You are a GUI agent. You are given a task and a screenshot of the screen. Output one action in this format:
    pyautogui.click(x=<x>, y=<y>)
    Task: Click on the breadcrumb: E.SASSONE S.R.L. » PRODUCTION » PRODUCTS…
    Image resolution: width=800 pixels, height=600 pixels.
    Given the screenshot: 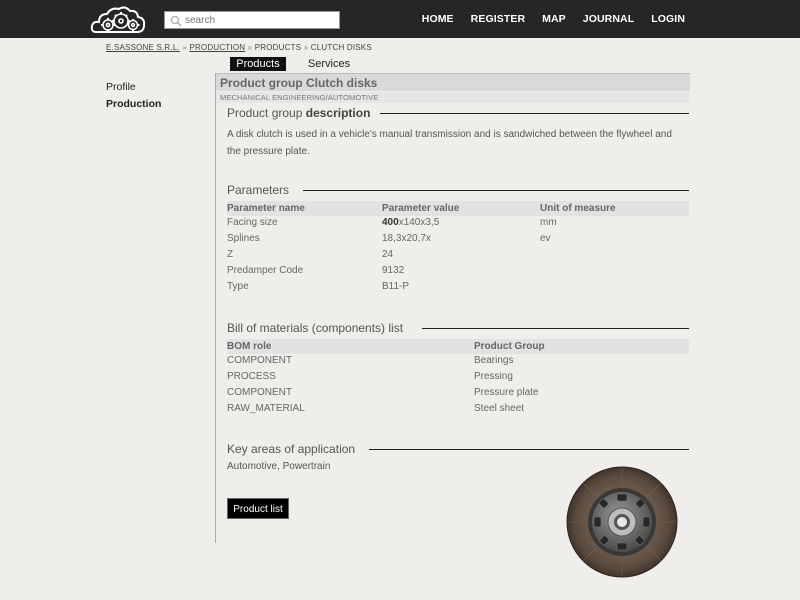 What is the action you would take?
    pyautogui.click(x=239, y=47)
    